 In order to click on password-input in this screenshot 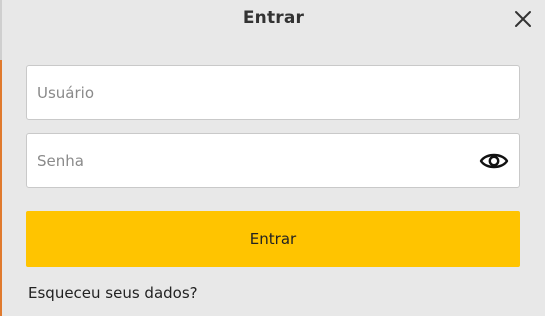, I will do `click(257, 160)`.